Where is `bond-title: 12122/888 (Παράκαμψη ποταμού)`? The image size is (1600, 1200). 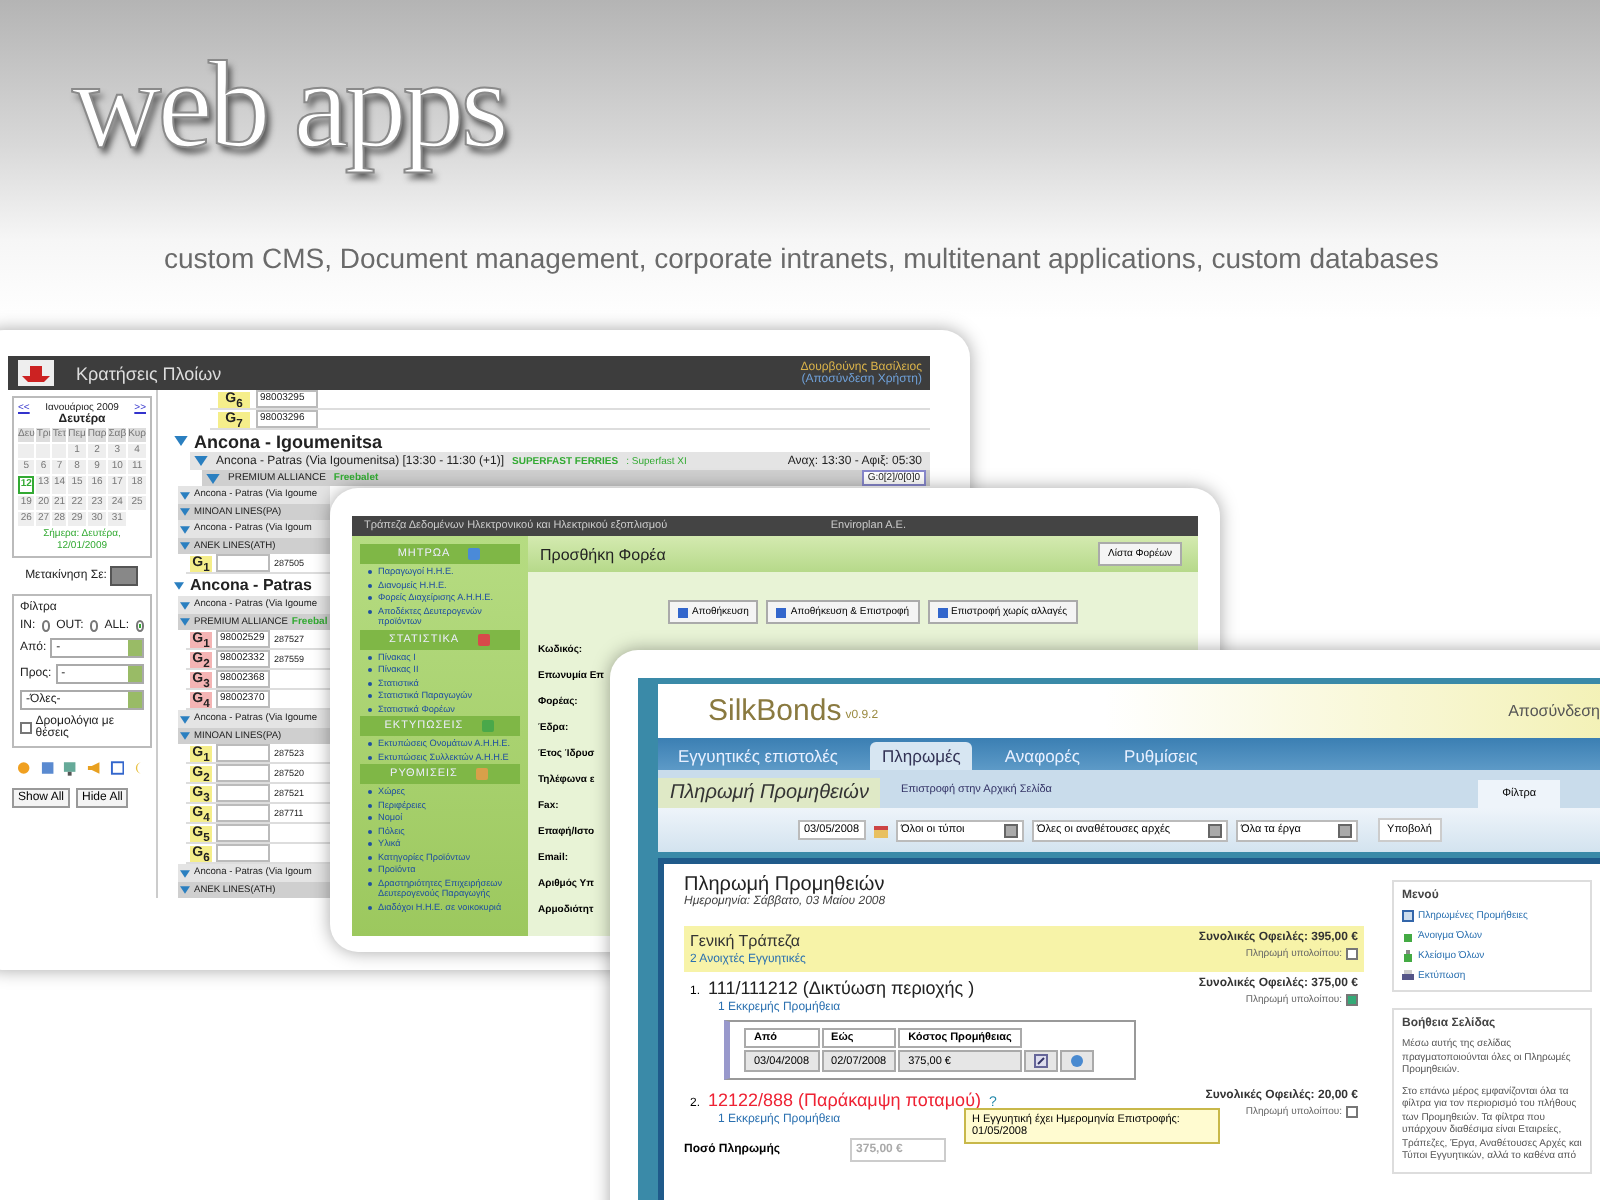 bond-title: 12122/888 (Παράκαμψη ποταμού) is located at coordinates (844, 1100).